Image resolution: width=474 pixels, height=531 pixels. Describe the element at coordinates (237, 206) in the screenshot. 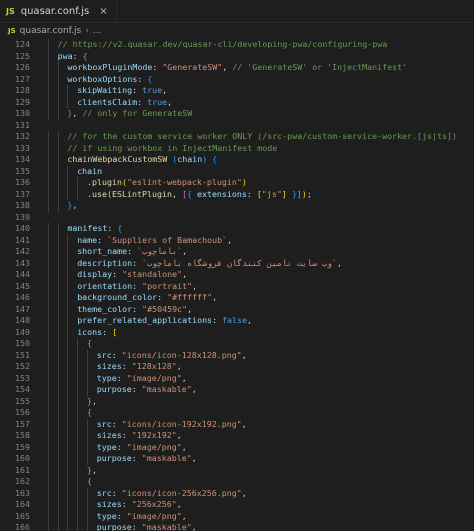

I see `code-line: 138},` at that location.